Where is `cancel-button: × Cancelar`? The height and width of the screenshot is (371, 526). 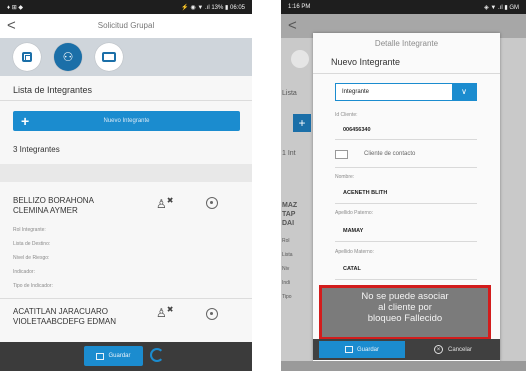
cancel-button: × Cancelar is located at coordinates (453, 349).